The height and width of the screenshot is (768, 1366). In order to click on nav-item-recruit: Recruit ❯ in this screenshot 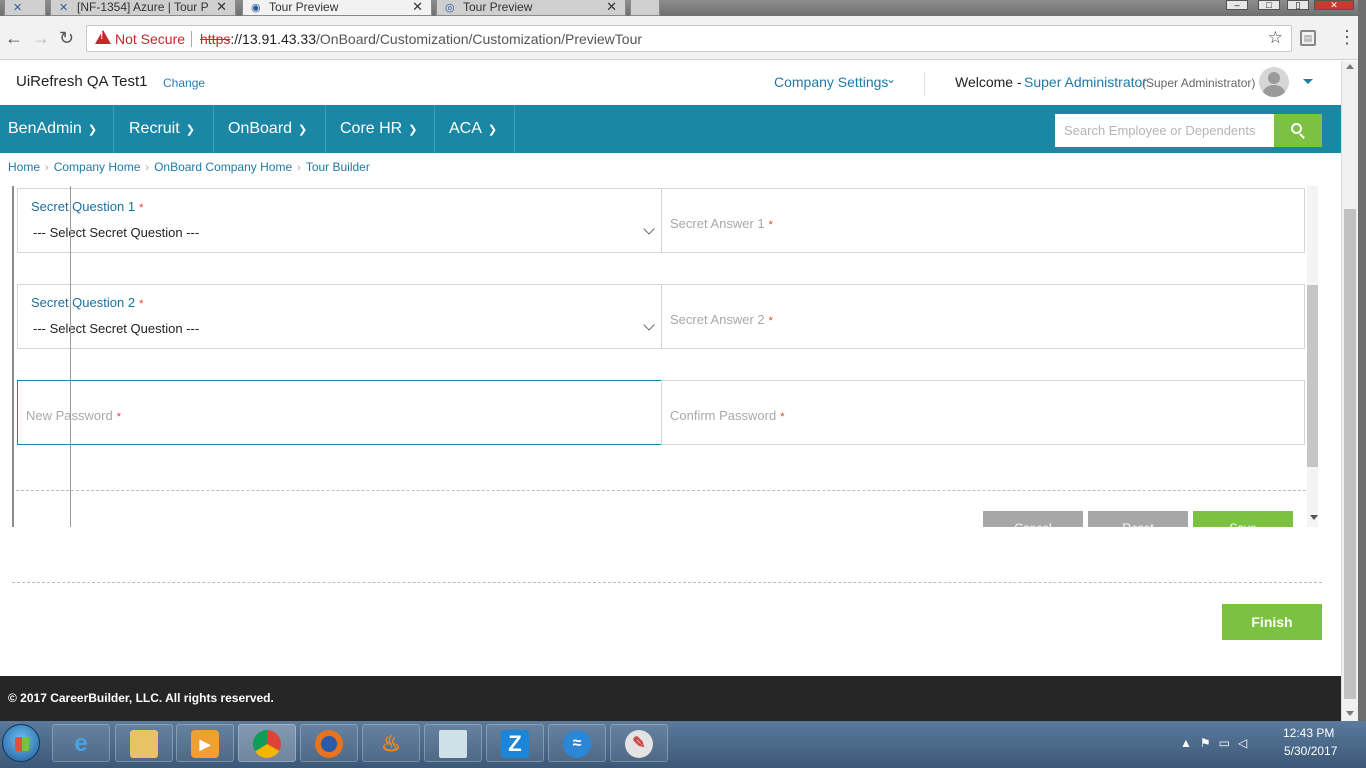, I will do `click(164, 129)`.